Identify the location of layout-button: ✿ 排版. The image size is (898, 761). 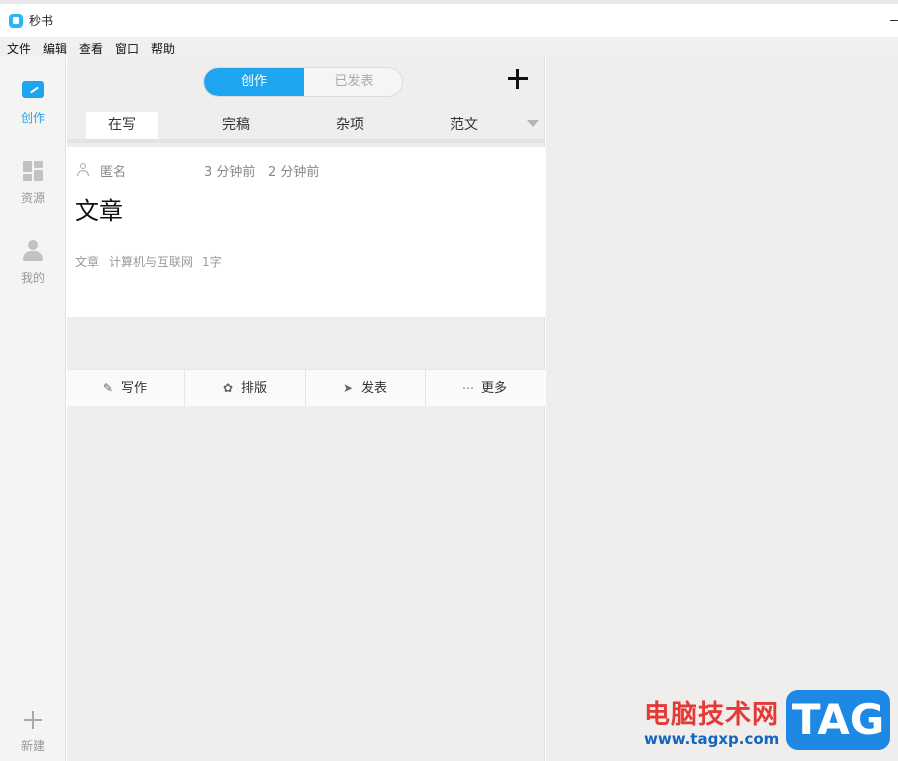
(244, 388).